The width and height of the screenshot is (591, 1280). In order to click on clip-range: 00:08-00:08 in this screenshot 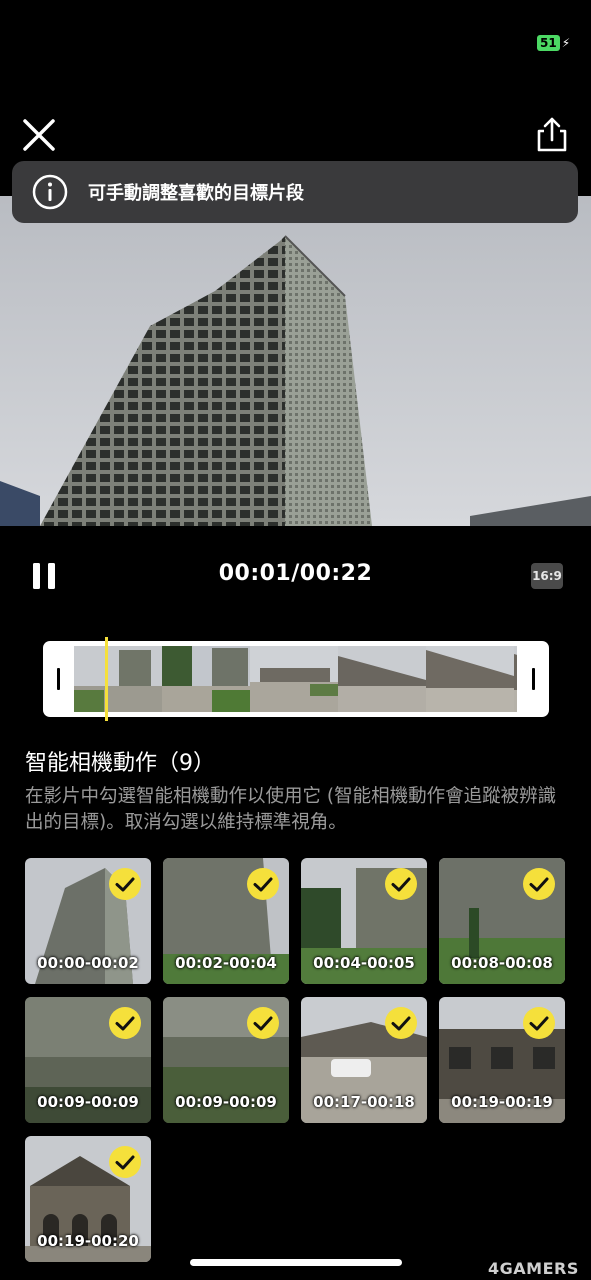, I will do `click(502, 963)`.